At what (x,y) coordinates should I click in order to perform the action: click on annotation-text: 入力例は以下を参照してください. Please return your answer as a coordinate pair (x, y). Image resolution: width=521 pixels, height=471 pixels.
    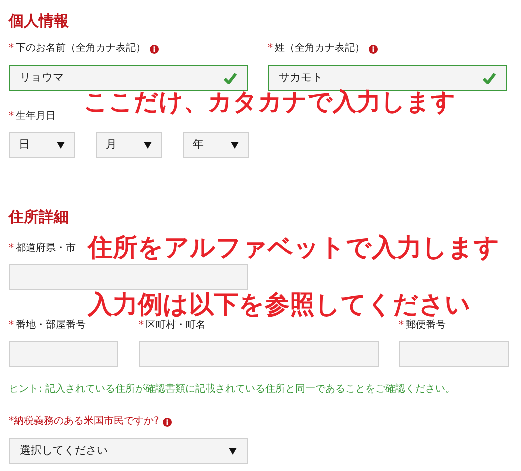
    Looking at the image, I should click on (280, 304).